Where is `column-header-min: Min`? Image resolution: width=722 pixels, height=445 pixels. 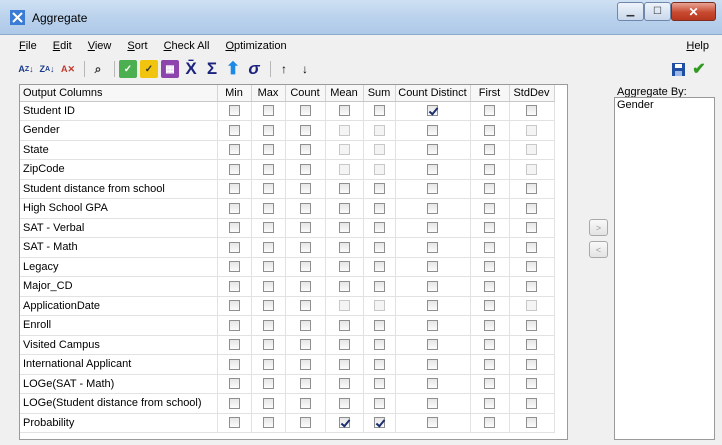 column-header-min: Min is located at coordinates (234, 93).